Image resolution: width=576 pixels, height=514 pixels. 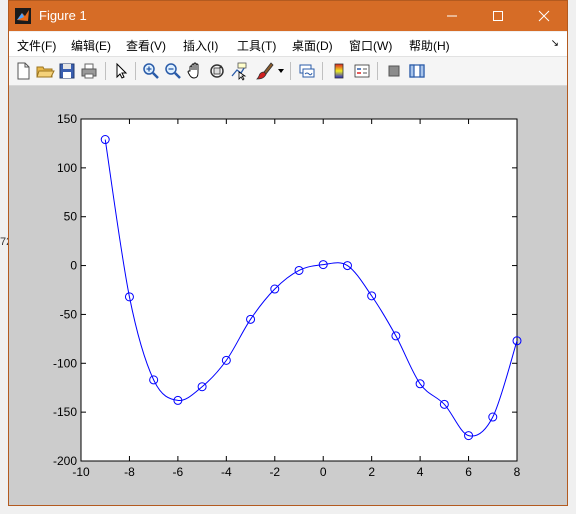 What do you see at coordinates (429, 45) in the screenshot?
I see `menu-help: 帮助(H)` at bounding box center [429, 45].